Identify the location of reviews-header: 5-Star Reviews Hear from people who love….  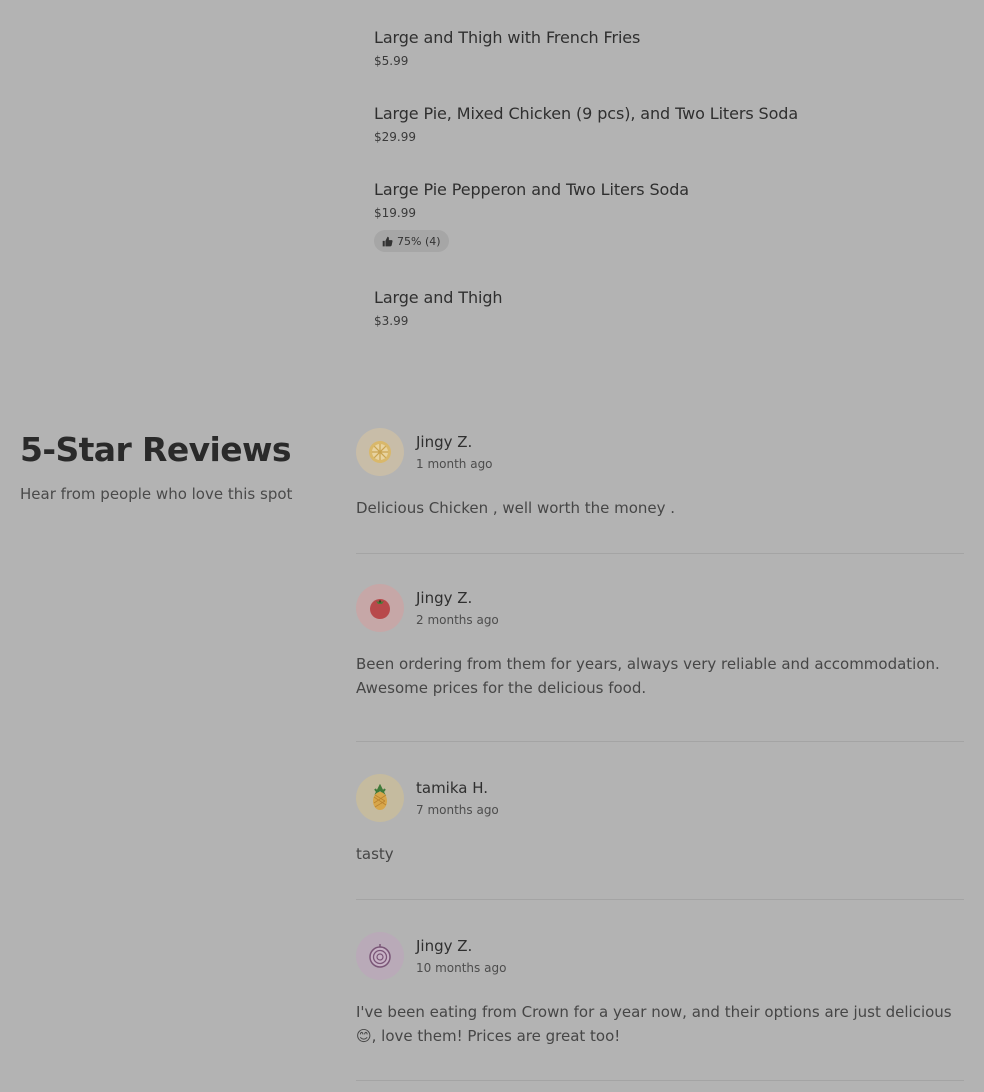
(170, 466).